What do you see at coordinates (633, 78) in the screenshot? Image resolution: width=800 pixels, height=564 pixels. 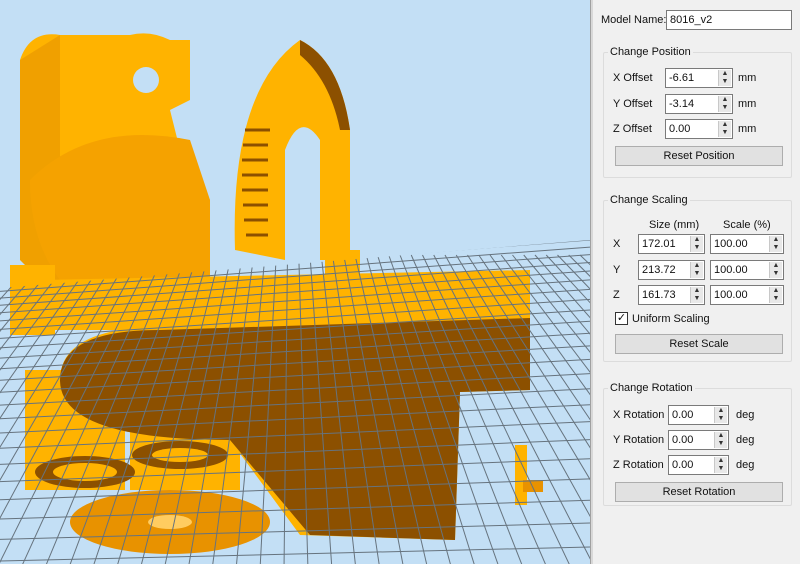 I see `position-label: X Offset` at bounding box center [633, 78].